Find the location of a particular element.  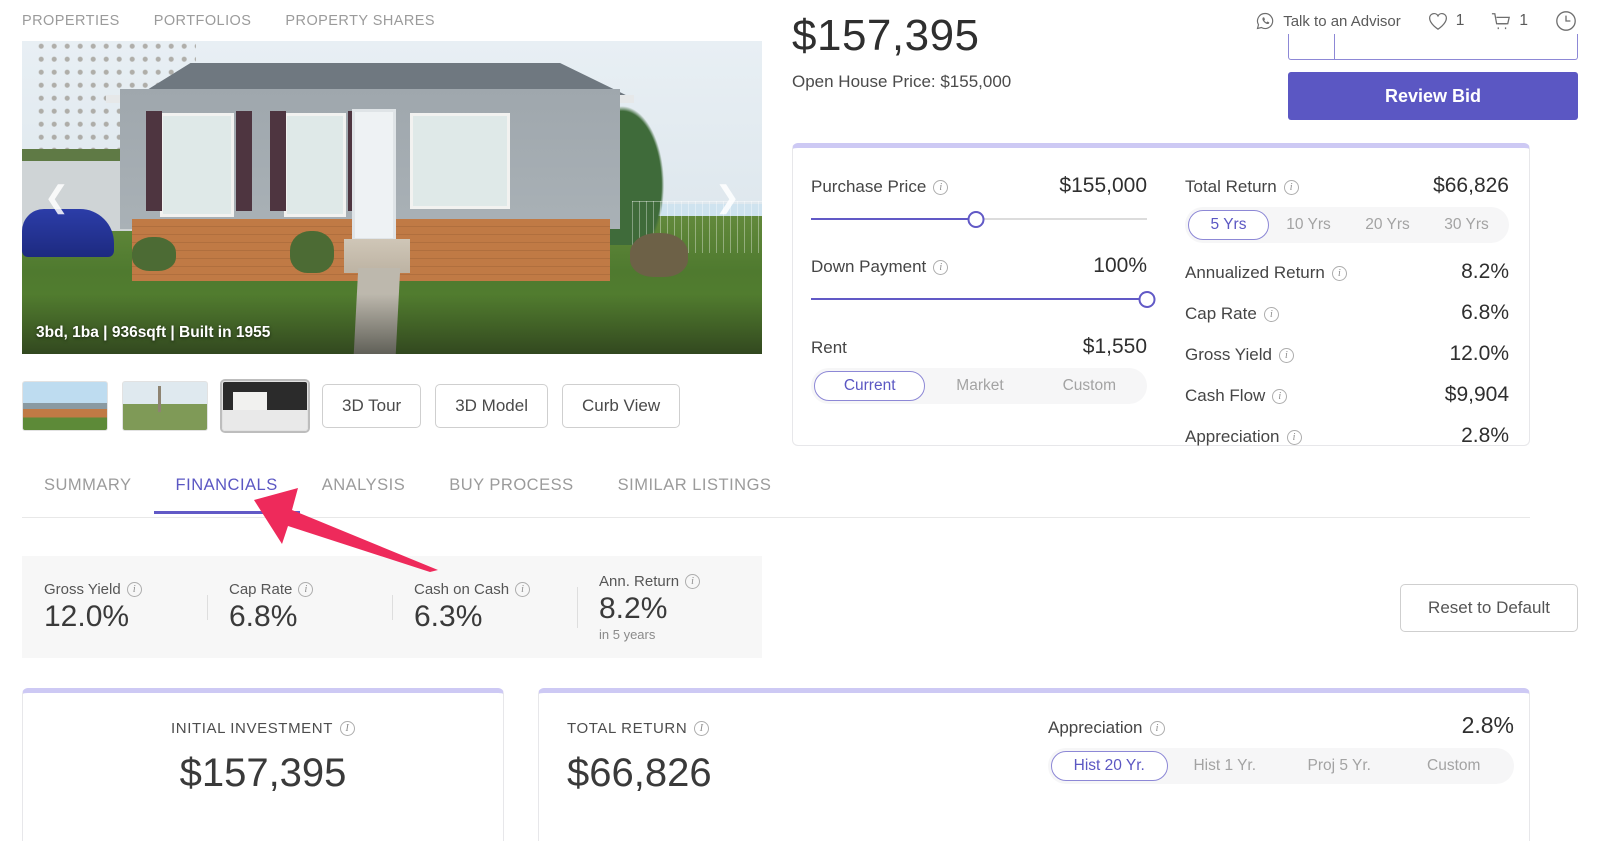

kpi-cash-on-cash-info-icon: i is located at coordinates (523, 589).